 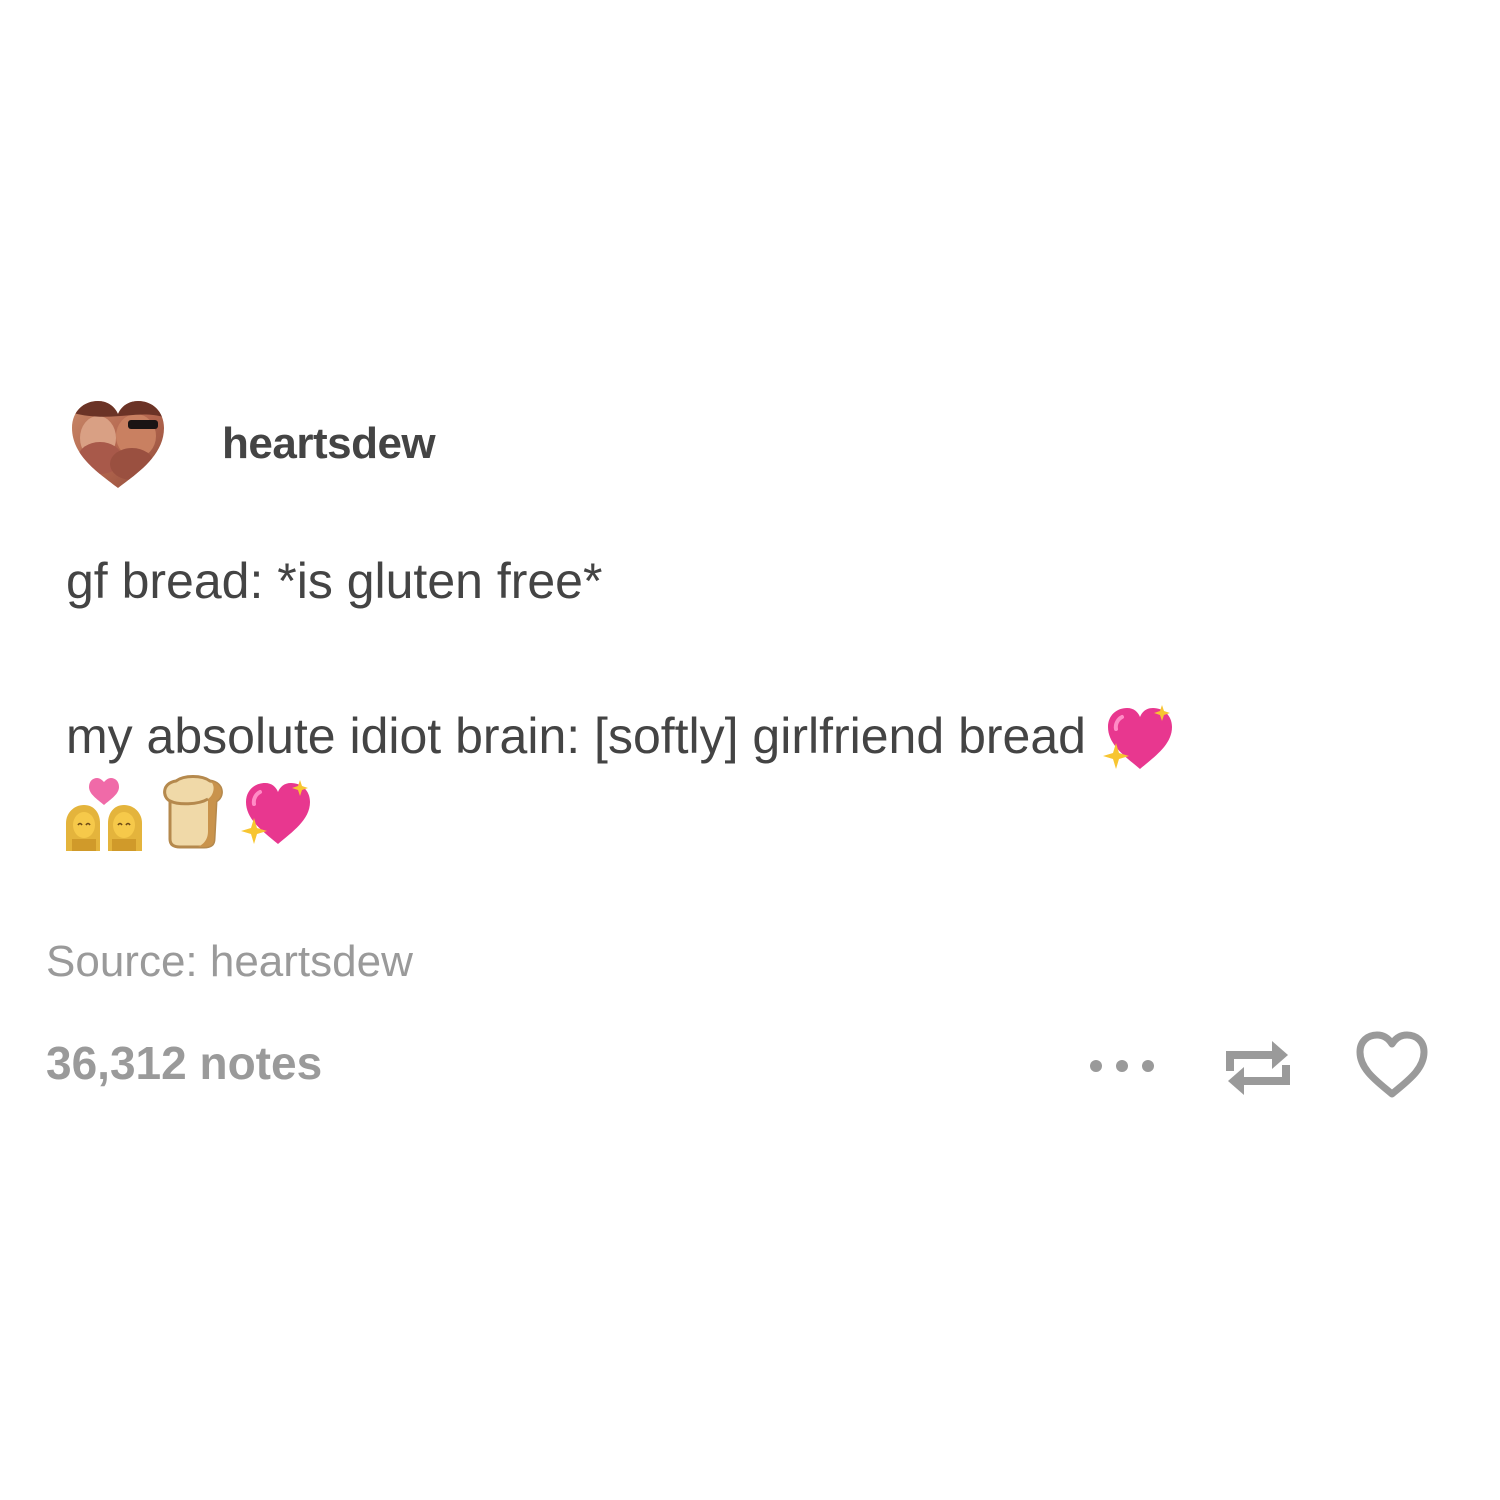 I want to click on avatar, so click(x=118, y=444).